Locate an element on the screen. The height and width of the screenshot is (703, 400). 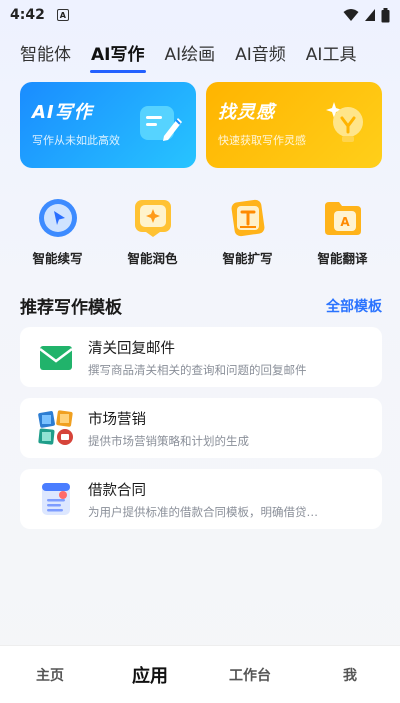
feature-polish: 智能润色 is located at coordinates (152, 231).